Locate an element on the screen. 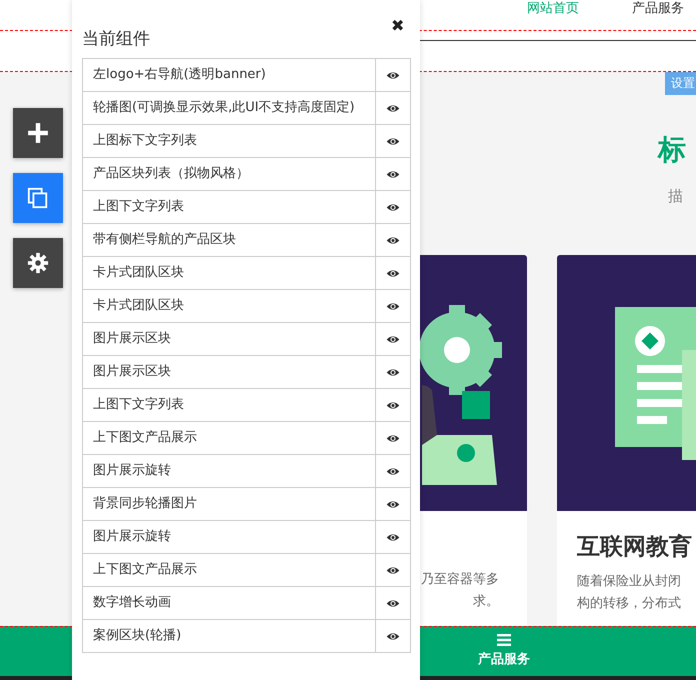 This screenshot has height=680, width=696. section-description: 描 is located at coordinates (675, 196).